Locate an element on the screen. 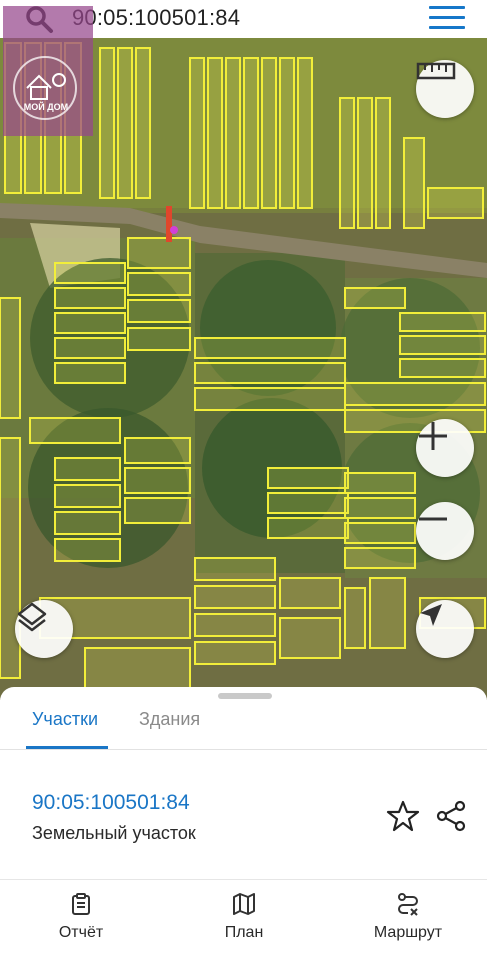  nav-plan-label: План is located at coordinates (244, 932).